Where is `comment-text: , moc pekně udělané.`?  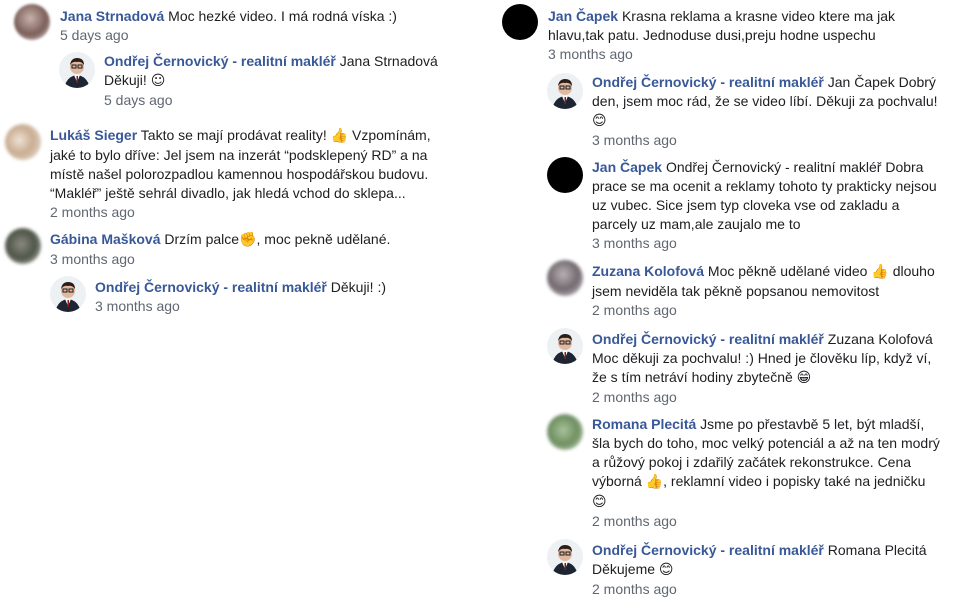 comment-text: , moc pekně udělané. is located at coordinates (323, 239).